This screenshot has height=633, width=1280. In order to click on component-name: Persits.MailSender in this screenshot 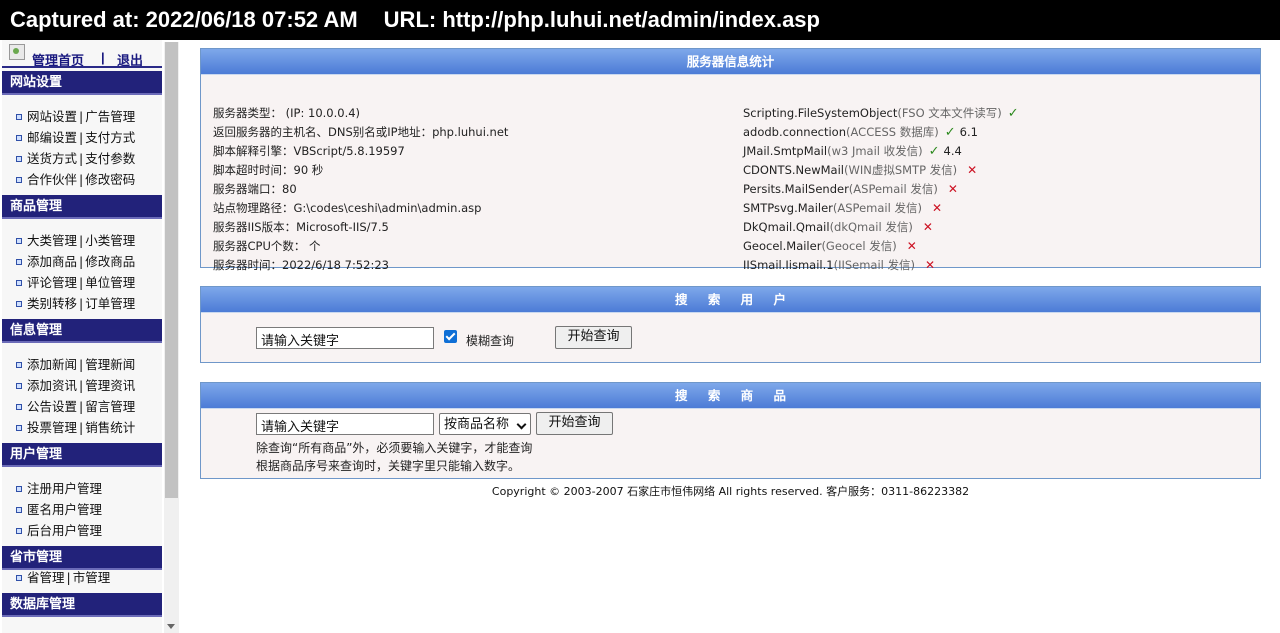, I will do `click(796, 189)`.